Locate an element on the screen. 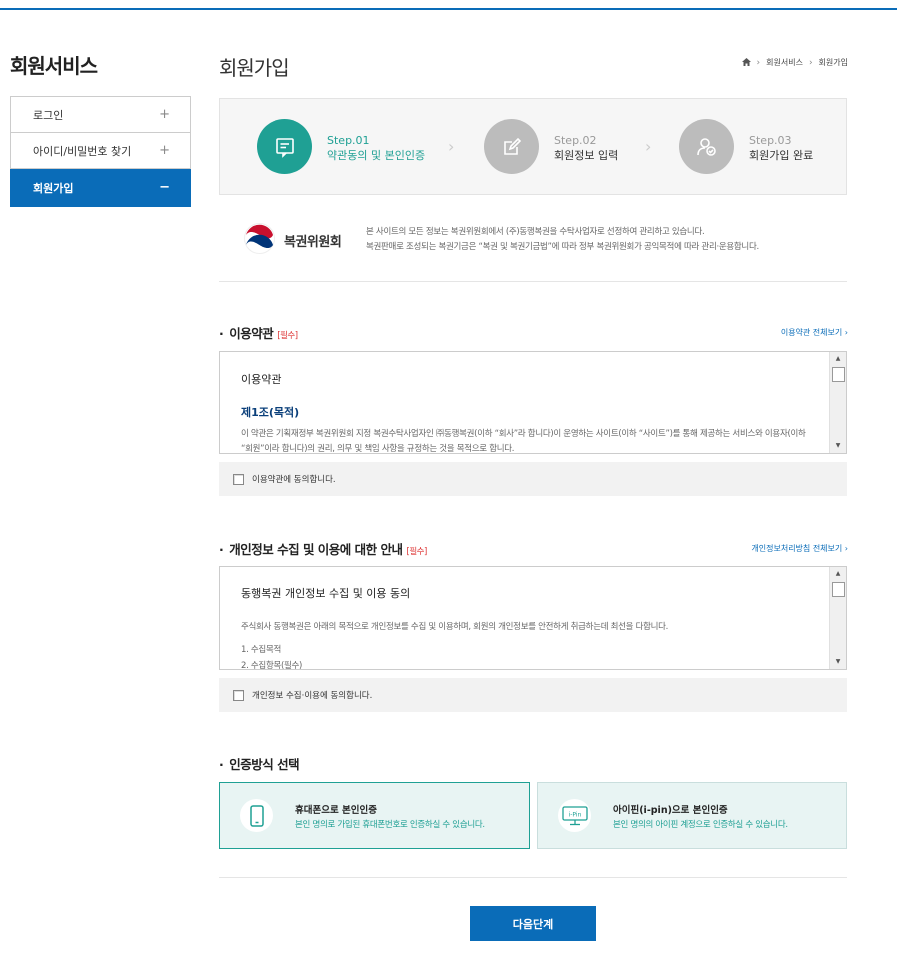 Image resolution: width=897 pixels, height=963 pixels. step-number: Step.02 is located at coordinates (575, 140).